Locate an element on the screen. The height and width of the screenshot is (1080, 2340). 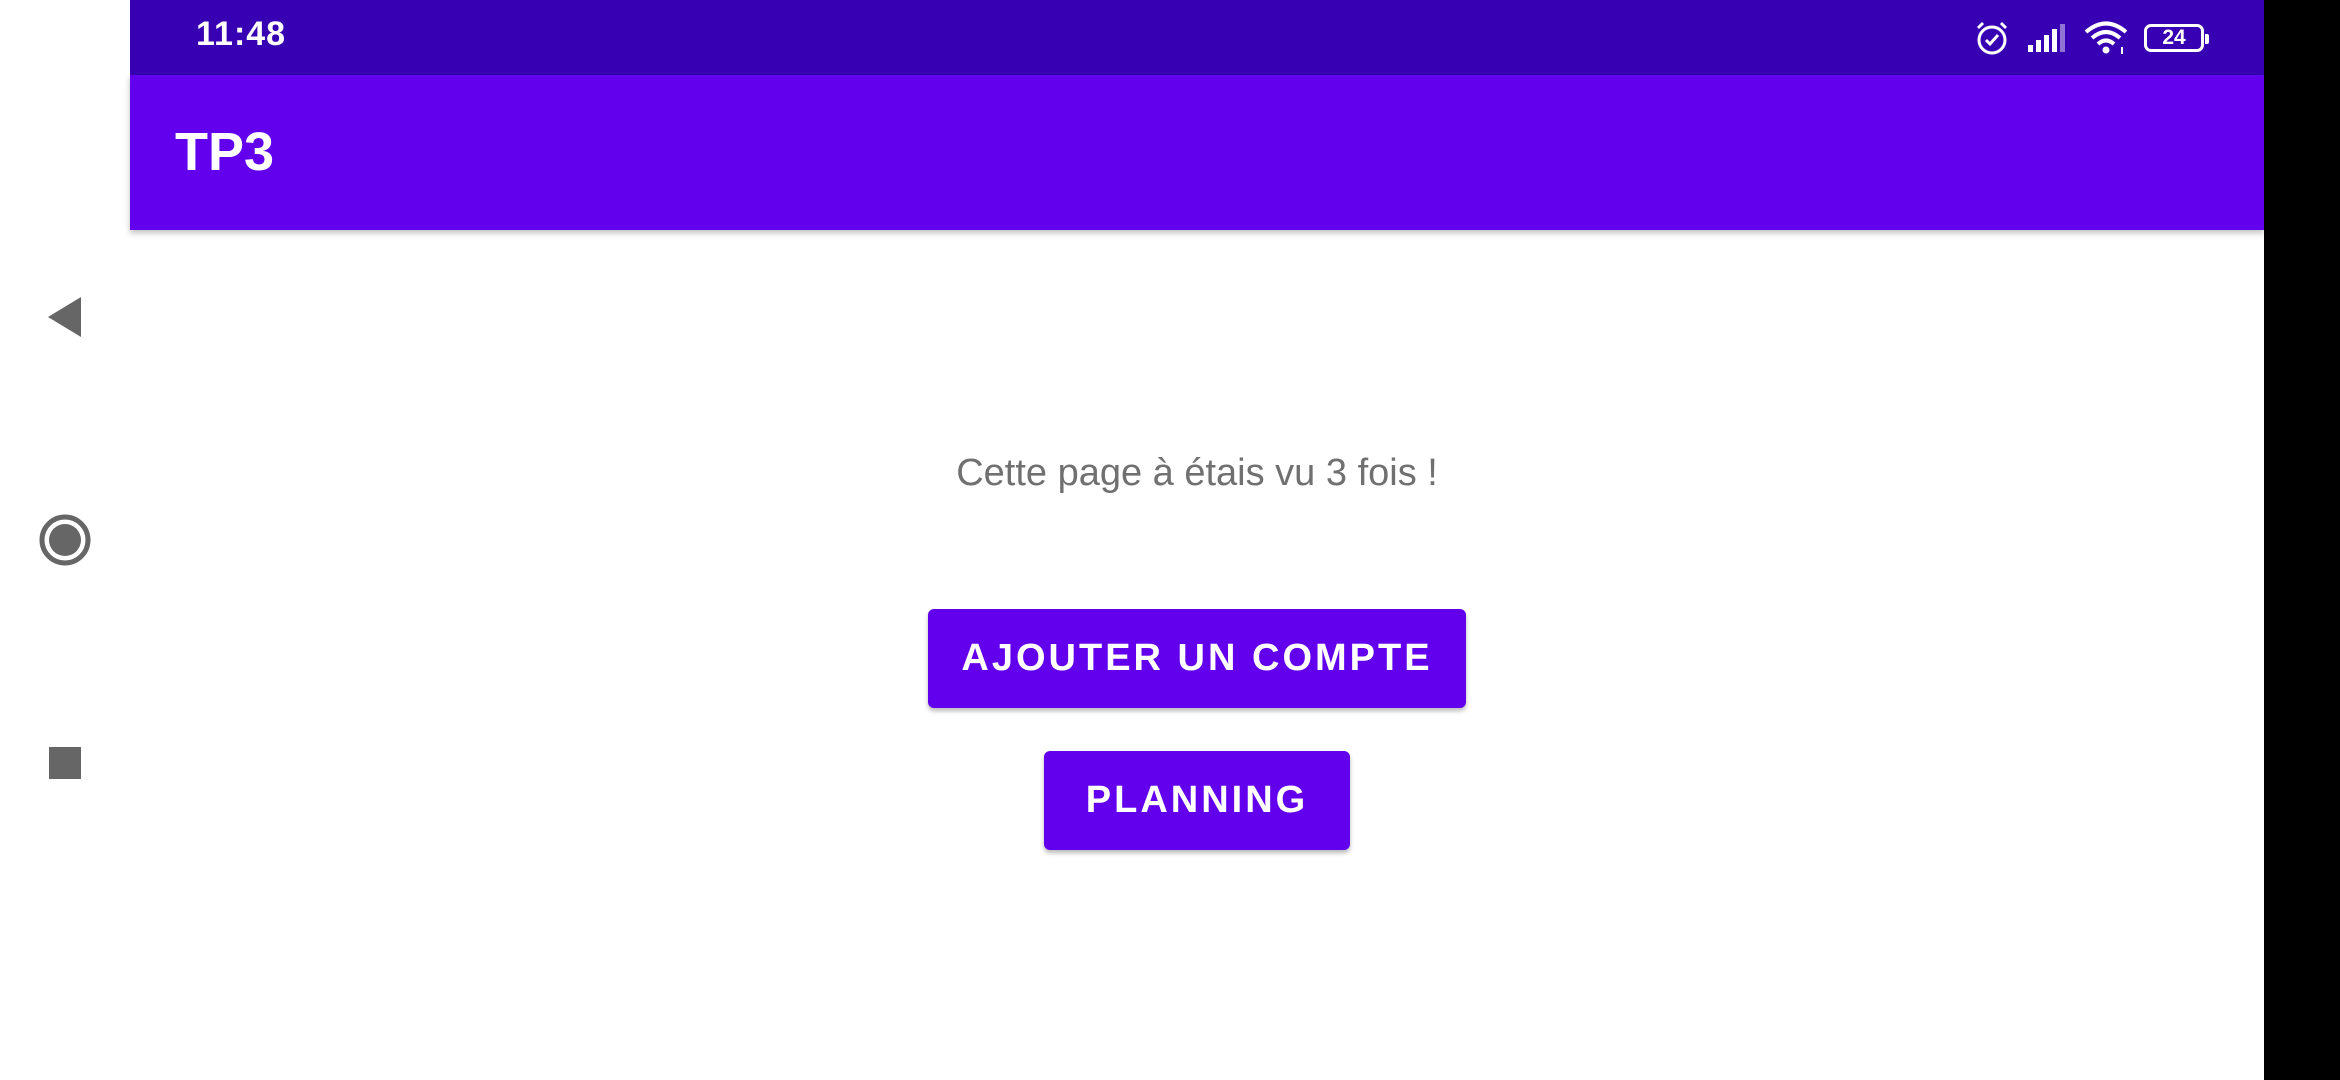
back-icon is located at coordinates (64, 317).